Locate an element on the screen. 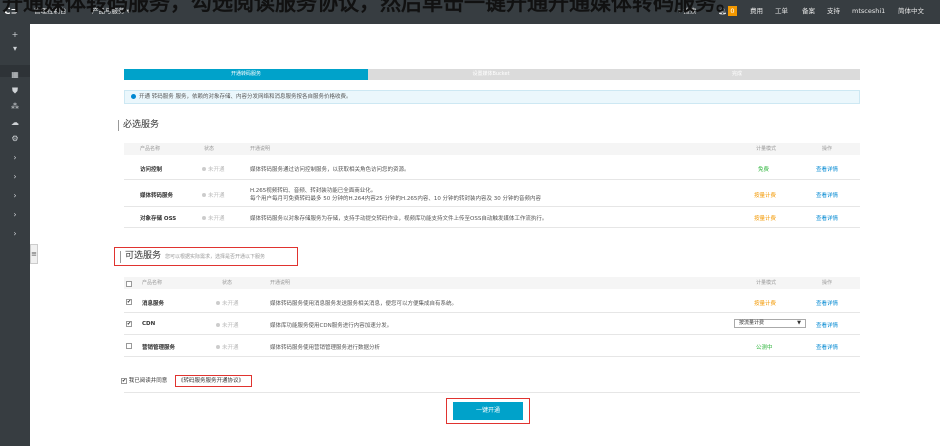  agree-checkbox: ✔ is located at coordinates (124, 381).